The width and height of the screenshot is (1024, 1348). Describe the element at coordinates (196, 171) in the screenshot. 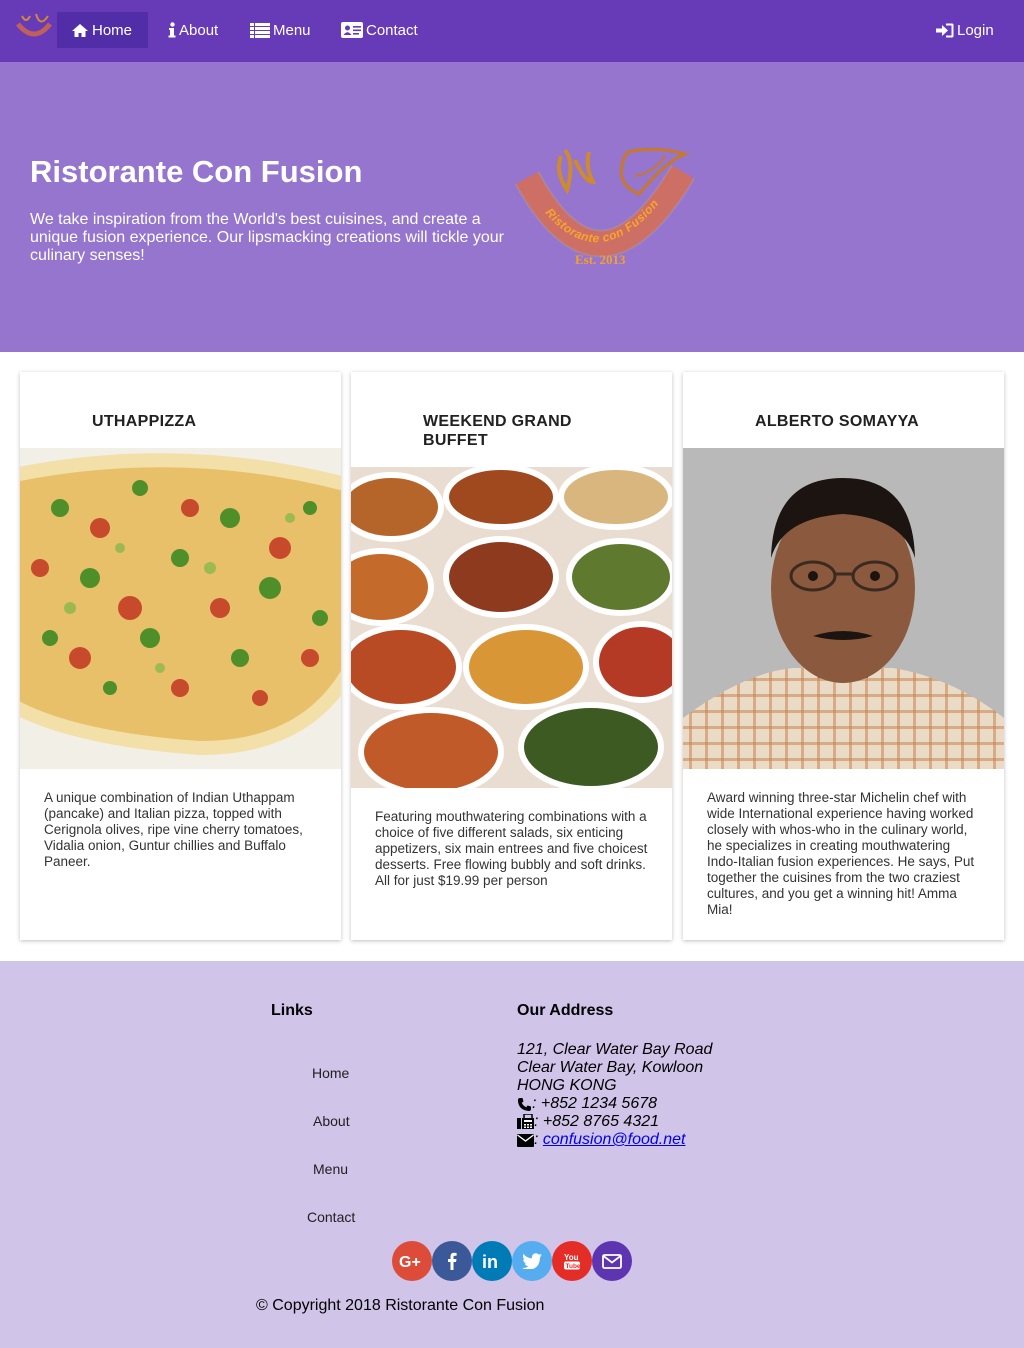

I see `jumbotron-title: Ristorante Con Fusion` at that location.